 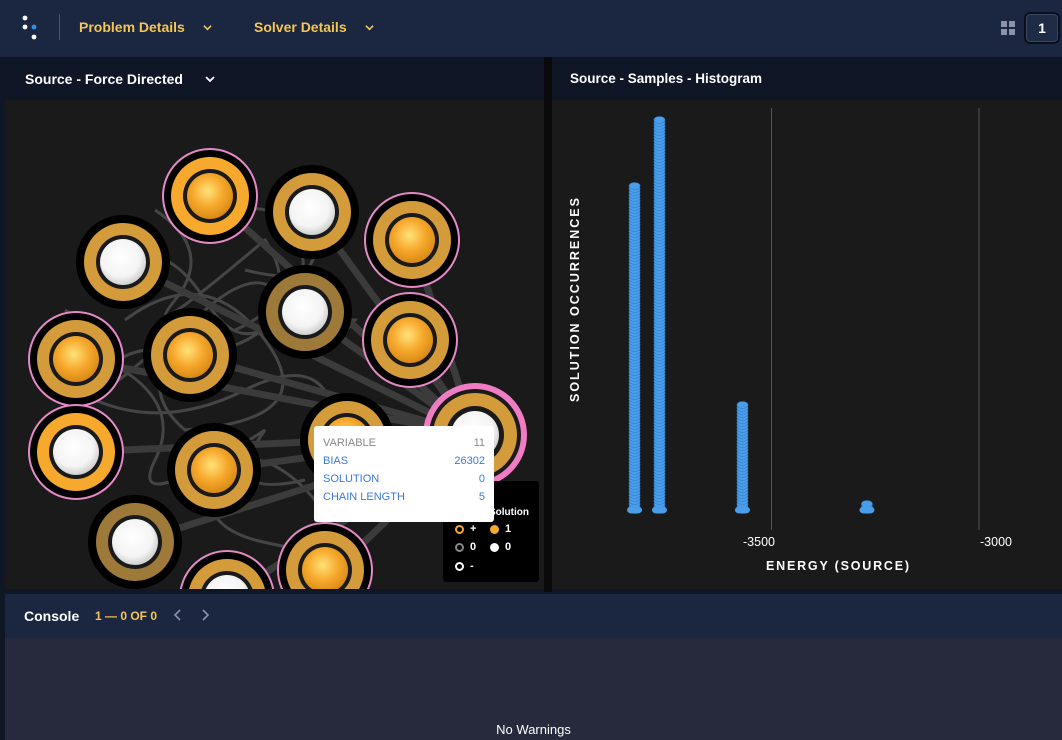 I want to click on tooltip-row-bias: BIAS 26302, so click(x=404, y=461).